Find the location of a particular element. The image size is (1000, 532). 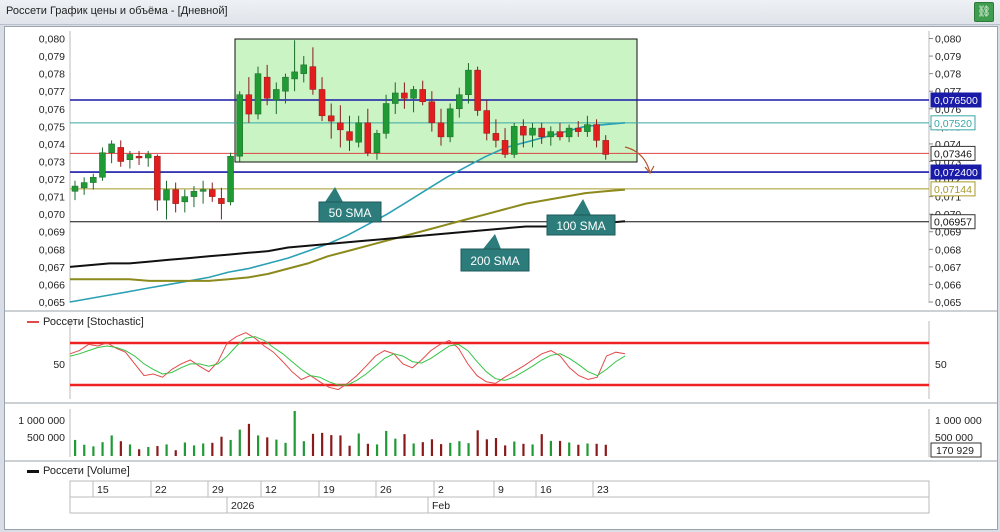

day-label: 9 is located at coordinates (501, 490).